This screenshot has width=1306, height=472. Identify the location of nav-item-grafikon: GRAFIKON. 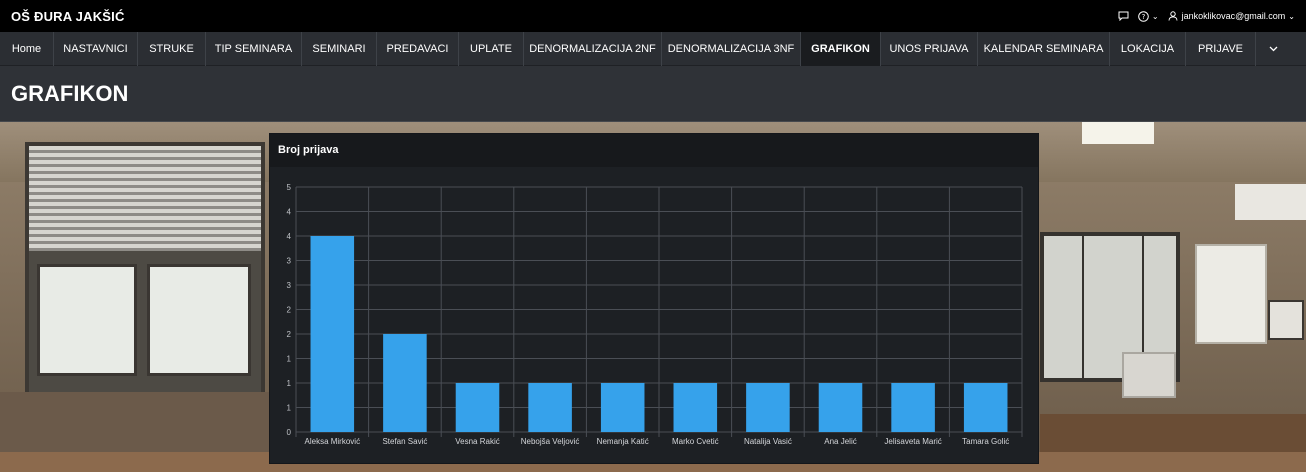
(841, 49).